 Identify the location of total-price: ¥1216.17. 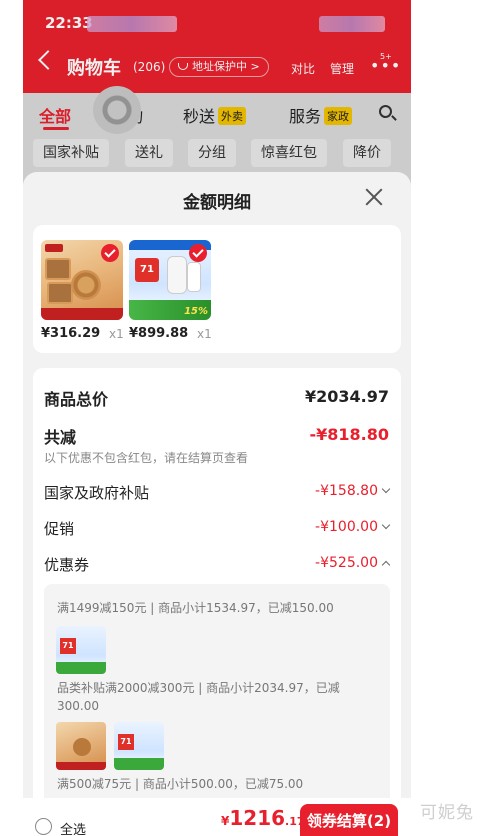
(263, 818).